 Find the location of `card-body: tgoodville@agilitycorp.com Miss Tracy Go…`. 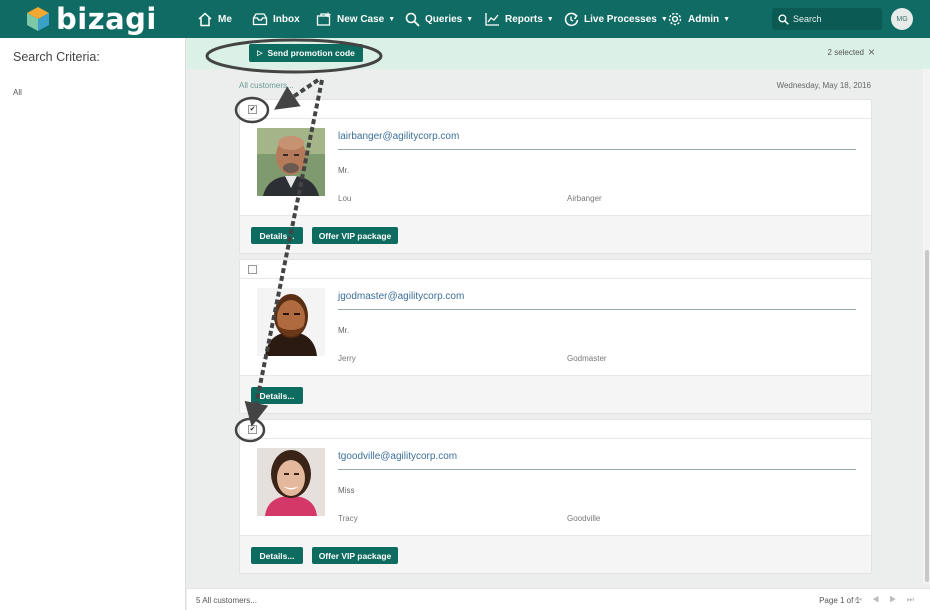

card-body: tgoodville@agilitycorp.com Miss Tracy Go… is located at coordinates (555, 487).